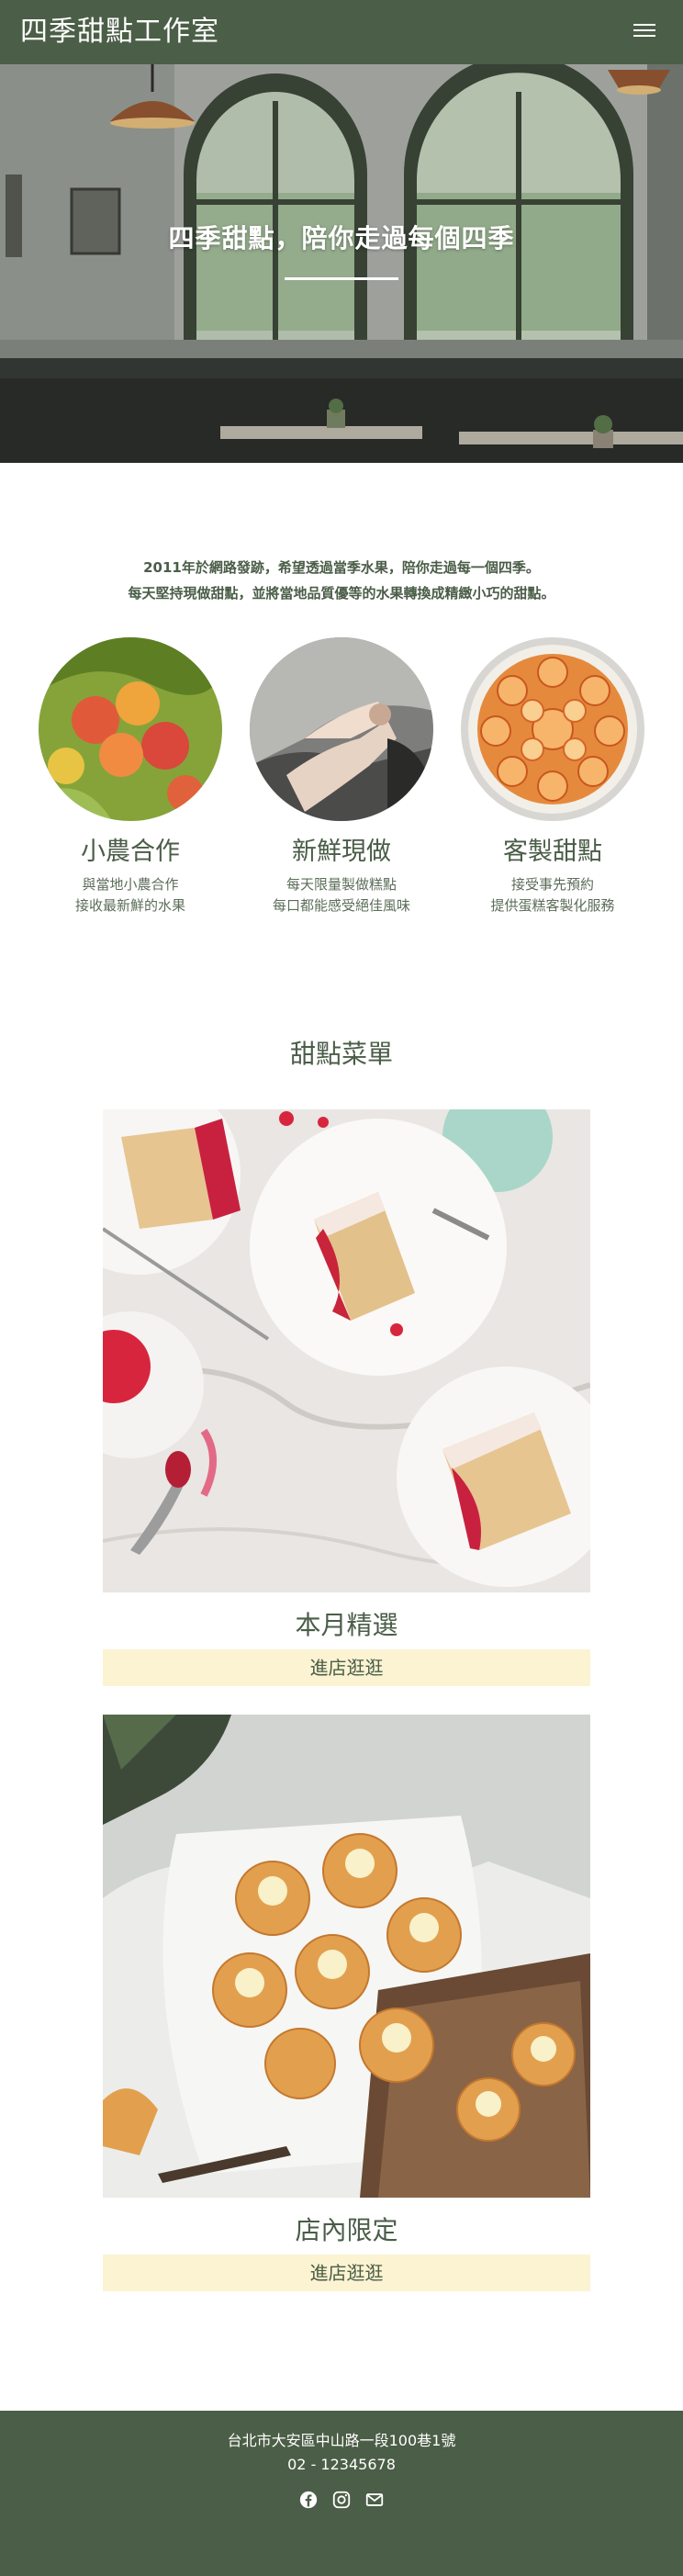 This screenshot has height=2576, width=683. Describe the element at coordinates (341, 2464) in the screenshot. I see `footer-phone: 02 - 12345678` at that location.